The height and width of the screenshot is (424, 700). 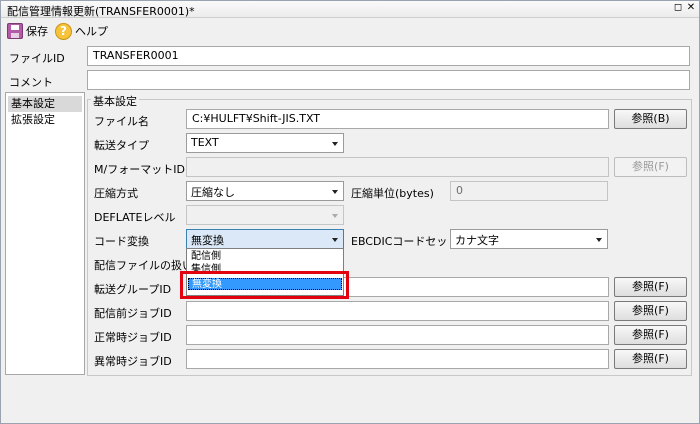 What do you see at coordinates (45, 104) in the screenshot?
I see `sidebar-item-basic: 基本設定` at bounding box center [45, 104].